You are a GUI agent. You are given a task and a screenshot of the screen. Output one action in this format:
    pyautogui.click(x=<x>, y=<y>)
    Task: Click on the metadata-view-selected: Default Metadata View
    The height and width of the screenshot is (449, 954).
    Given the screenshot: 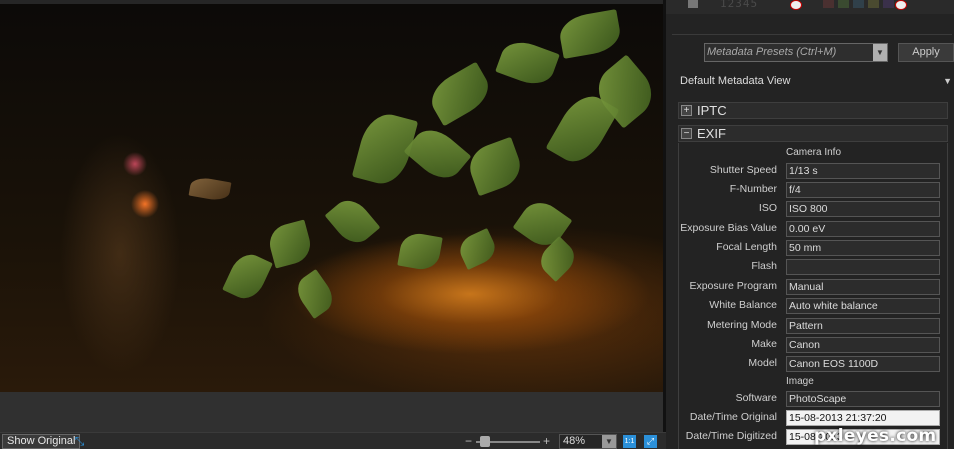 What is the action you would take?
    pyautogui.click(x=735, y=81)
    